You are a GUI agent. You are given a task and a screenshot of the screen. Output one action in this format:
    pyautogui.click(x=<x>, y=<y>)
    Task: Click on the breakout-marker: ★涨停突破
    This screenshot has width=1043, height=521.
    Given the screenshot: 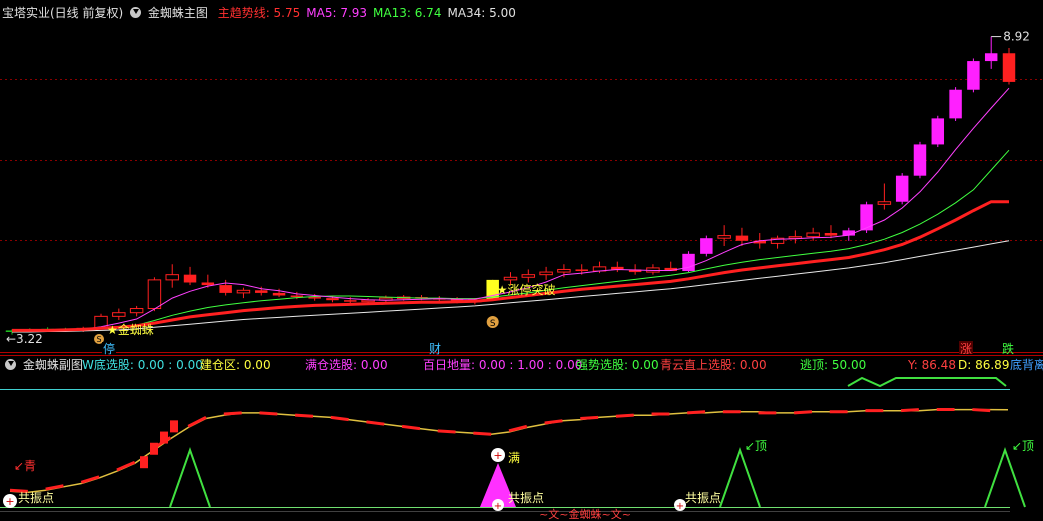 What is the action you would take?
    pyautogui.click(x=526, y=289)
    